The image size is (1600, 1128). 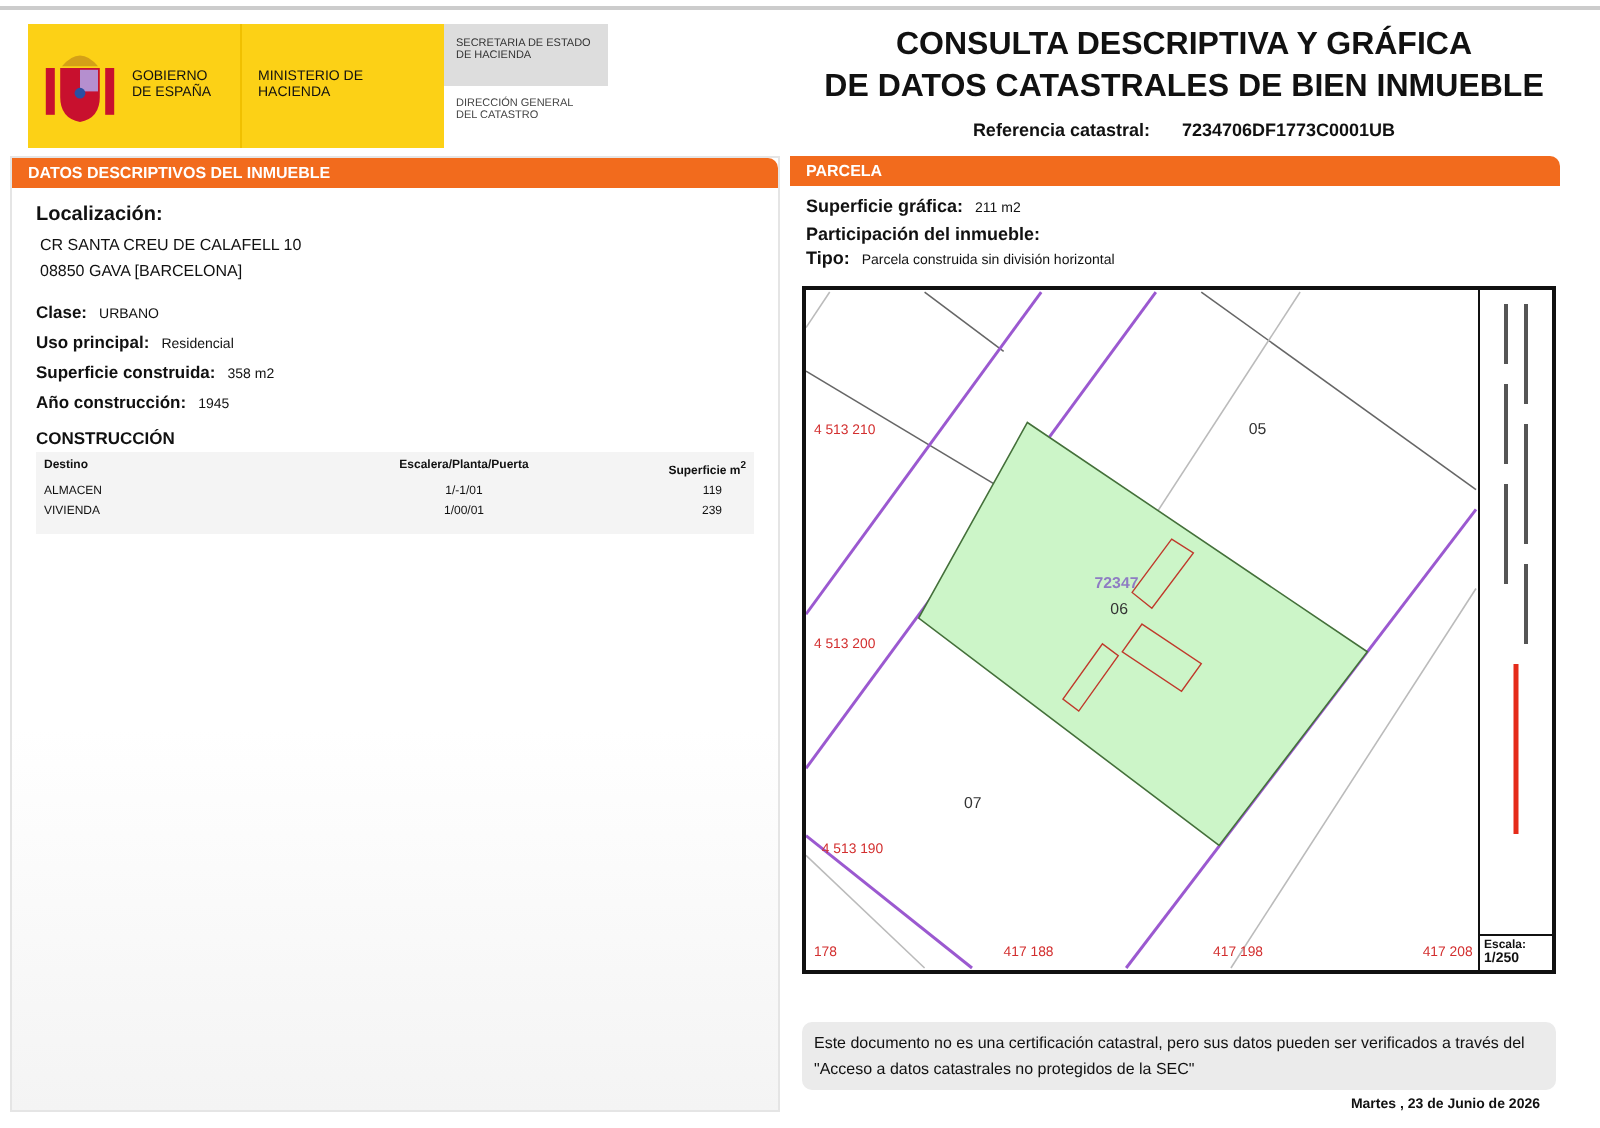 I want to click on field-label: Tipo:, so click(x=828, y=258).